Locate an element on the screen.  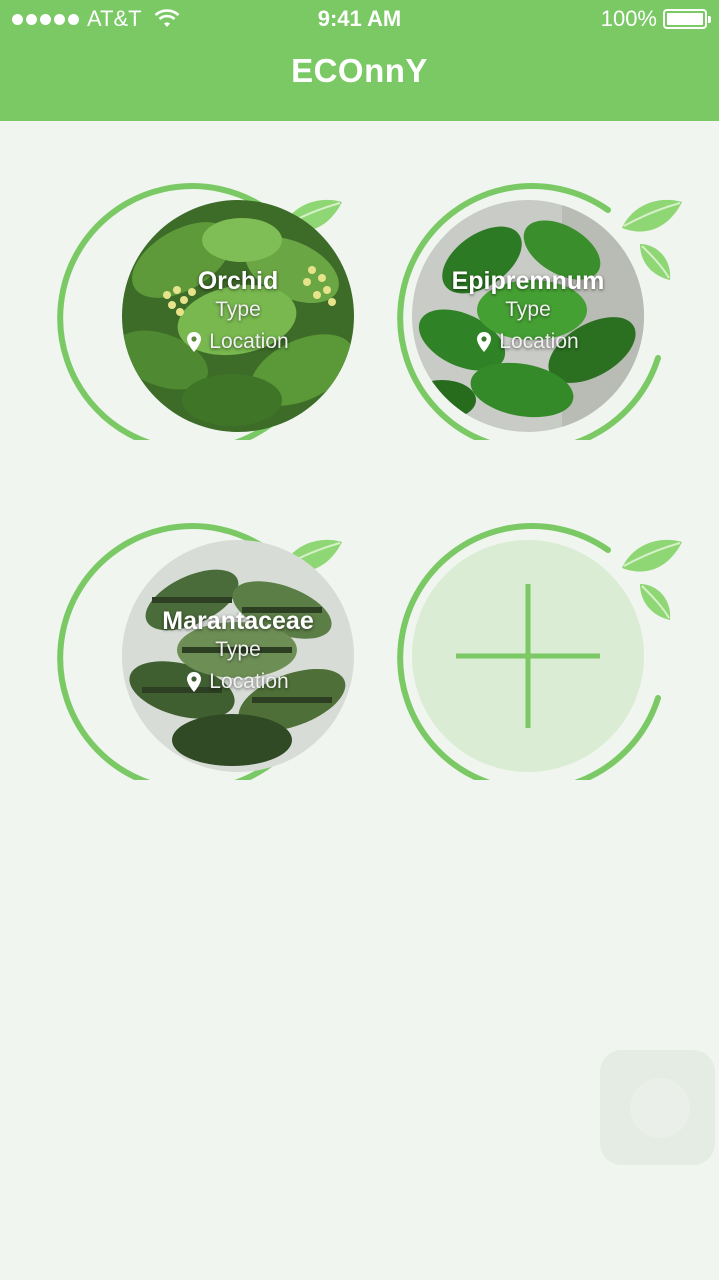
orchid-photo: Orchid Type Location is located at coordinates (238, 316).